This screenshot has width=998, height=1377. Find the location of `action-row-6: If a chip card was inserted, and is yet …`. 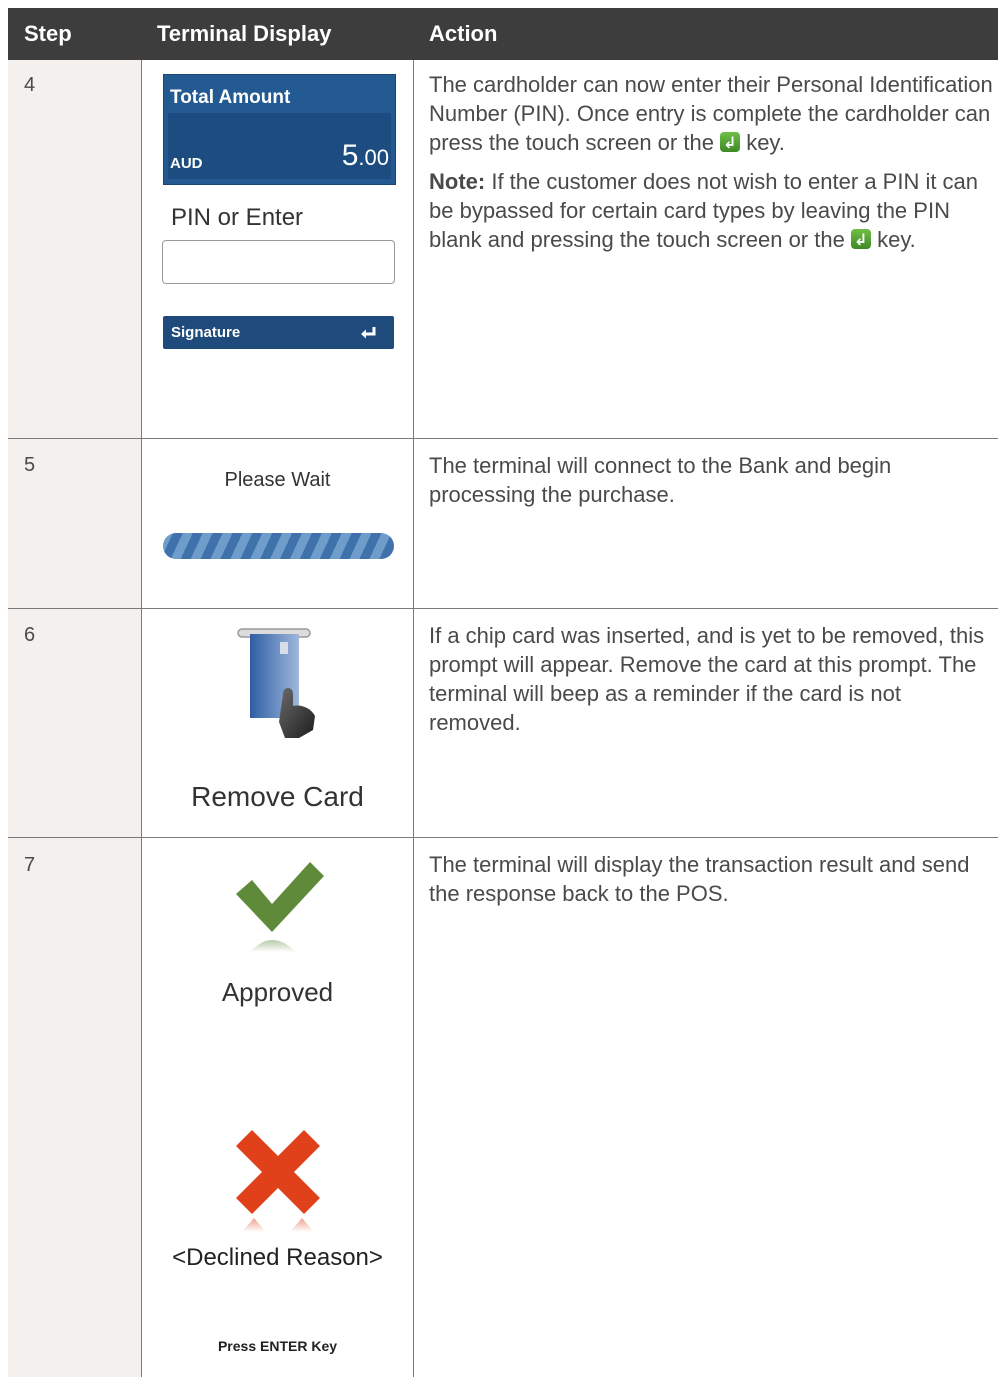

action-row-6: If a chip card was inserted, and is yet … is located at coordinates (707, 679).